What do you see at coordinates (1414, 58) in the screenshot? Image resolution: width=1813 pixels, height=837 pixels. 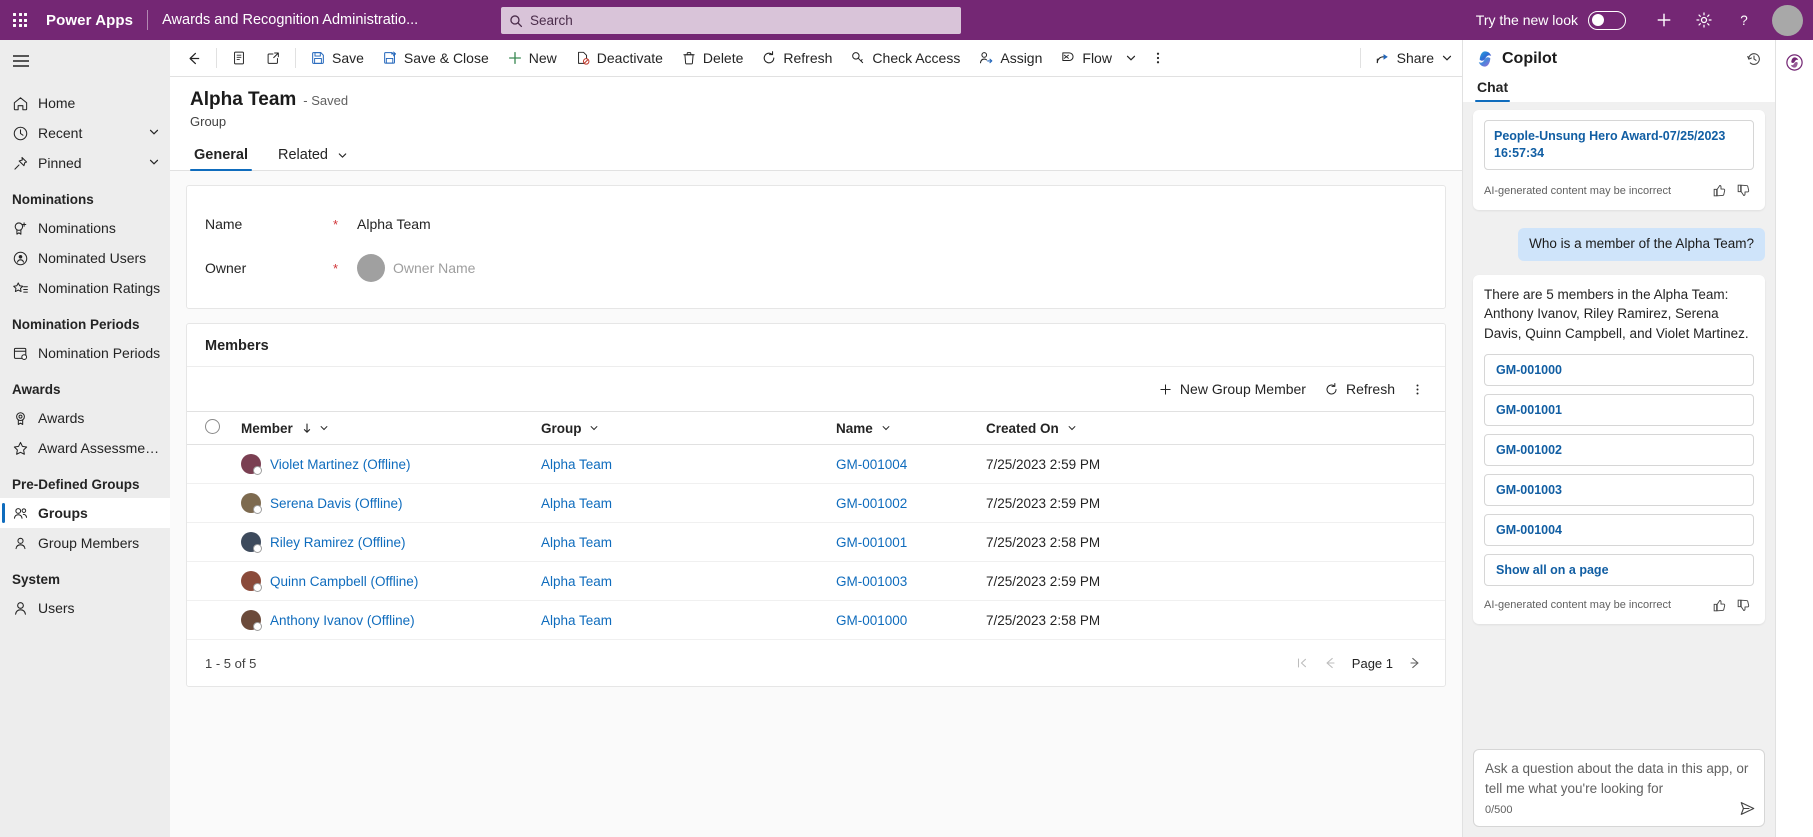 I see `share-button: Share` at bounding box center [1414, 58].